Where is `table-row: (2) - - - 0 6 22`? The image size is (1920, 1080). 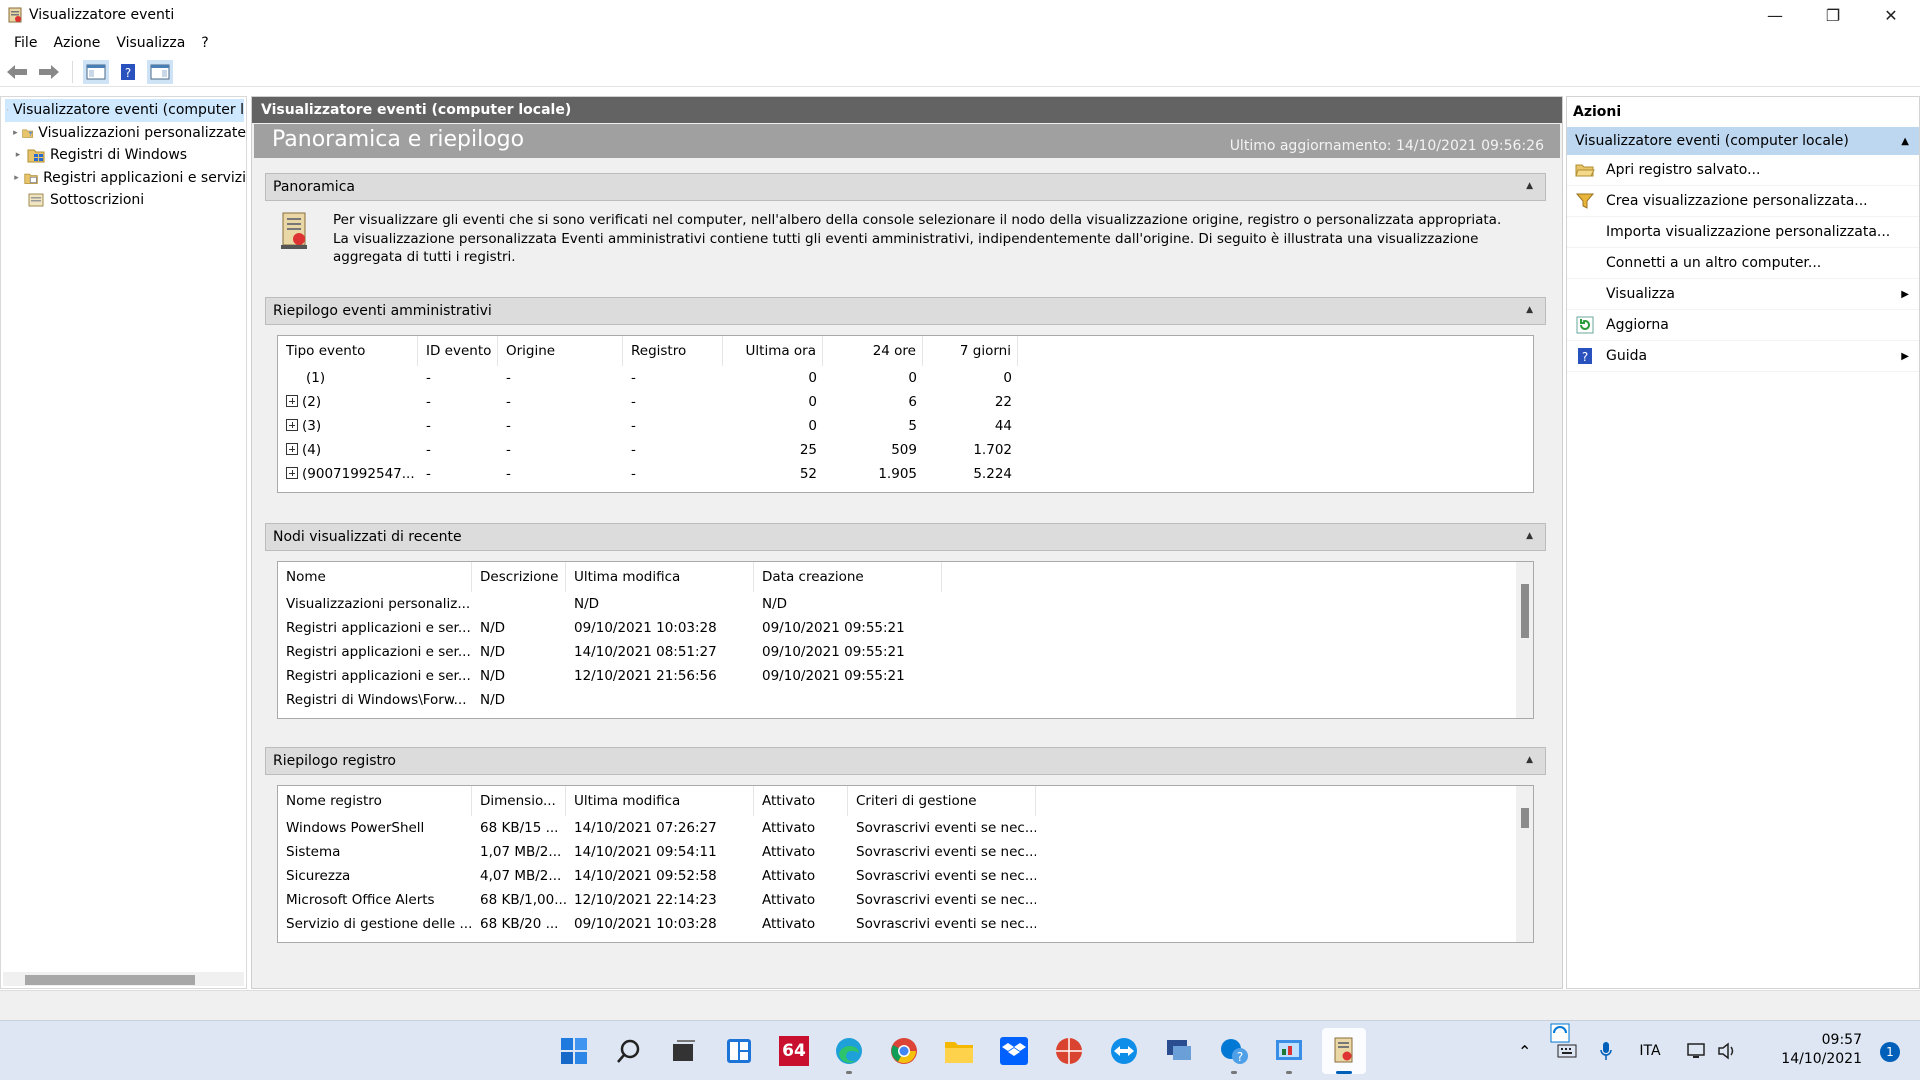 table-row: (2) - - - 0 6 22 is located at coordinates (905, 402).